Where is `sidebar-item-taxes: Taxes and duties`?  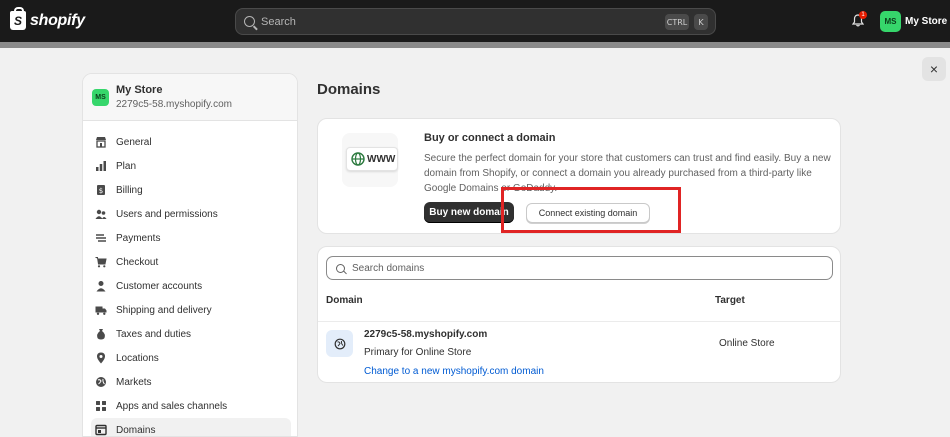
sidebar-item-taxes: Taxes and duties is located at coordinates (190, 334).